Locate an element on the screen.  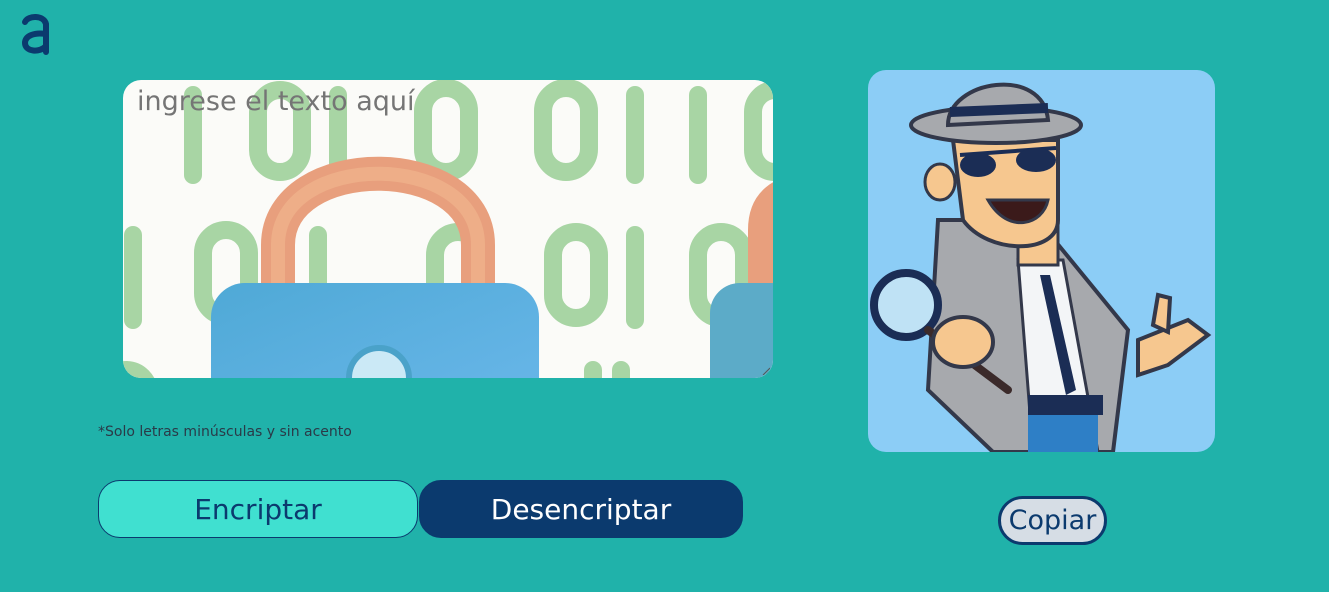
decrypt-button: Desencriptar is located at coordinates (581, 509).